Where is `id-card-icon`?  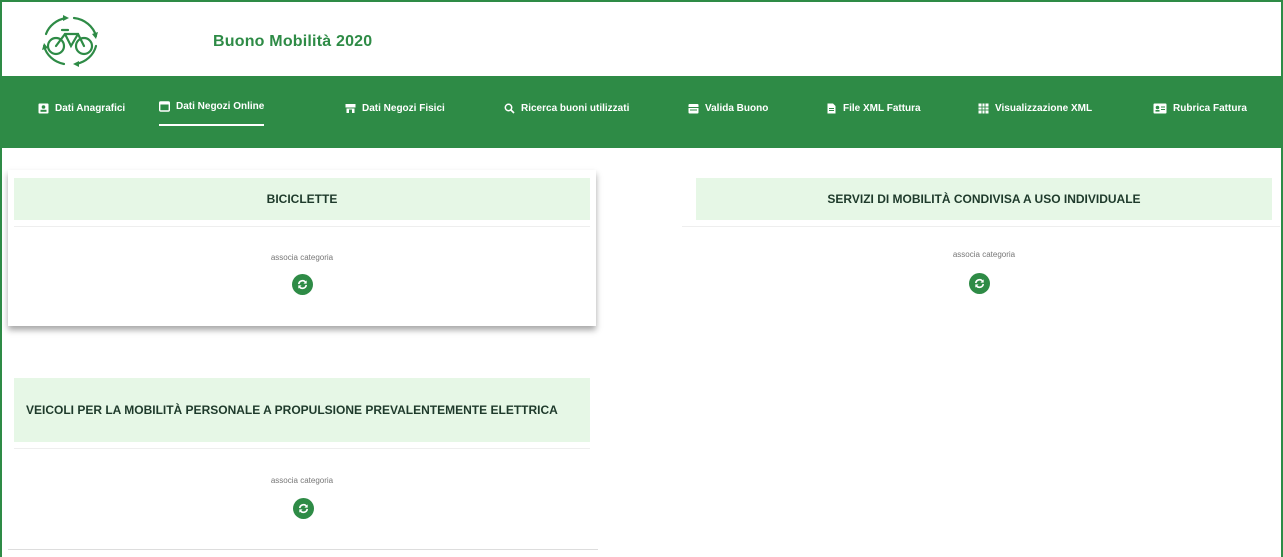 id-card-icon is located at coordinates (43, 108).